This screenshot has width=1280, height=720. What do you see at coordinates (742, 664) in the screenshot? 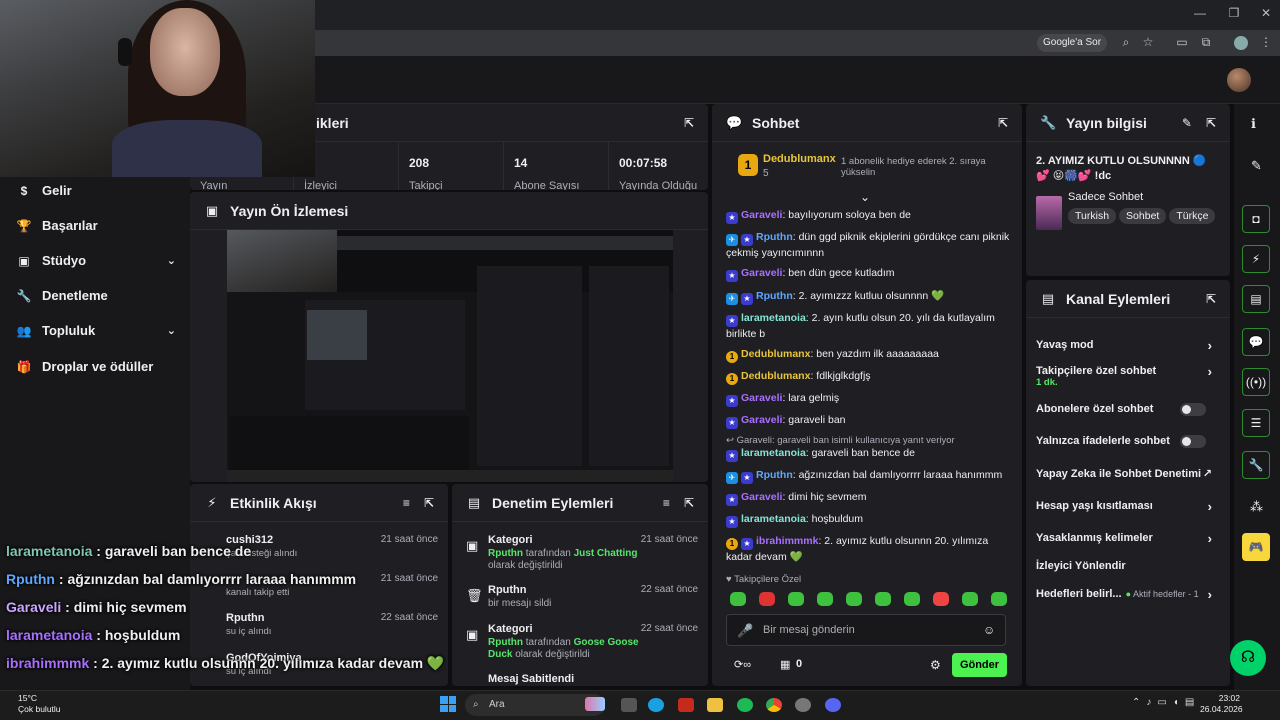
I see `channel-points-icon: ⟳∞` at bounding box center [742, 664].